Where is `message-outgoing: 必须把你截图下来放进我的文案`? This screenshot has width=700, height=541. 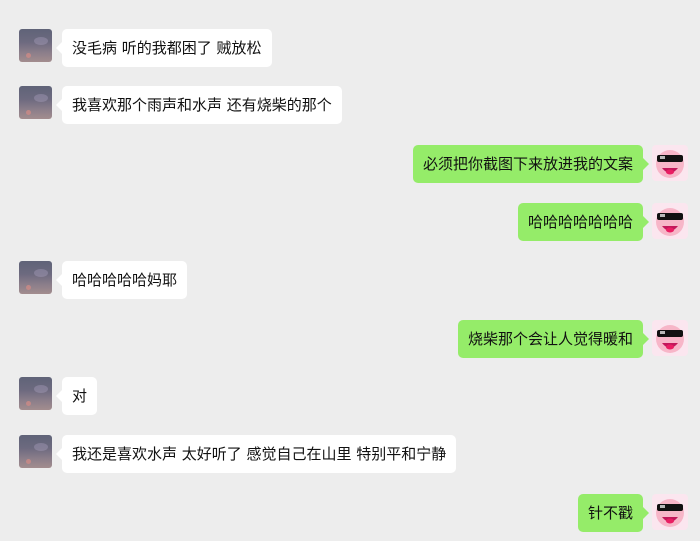 message-outgoing: 必须把你截图下来放进我的文案 is located at coordinates (550, 164).